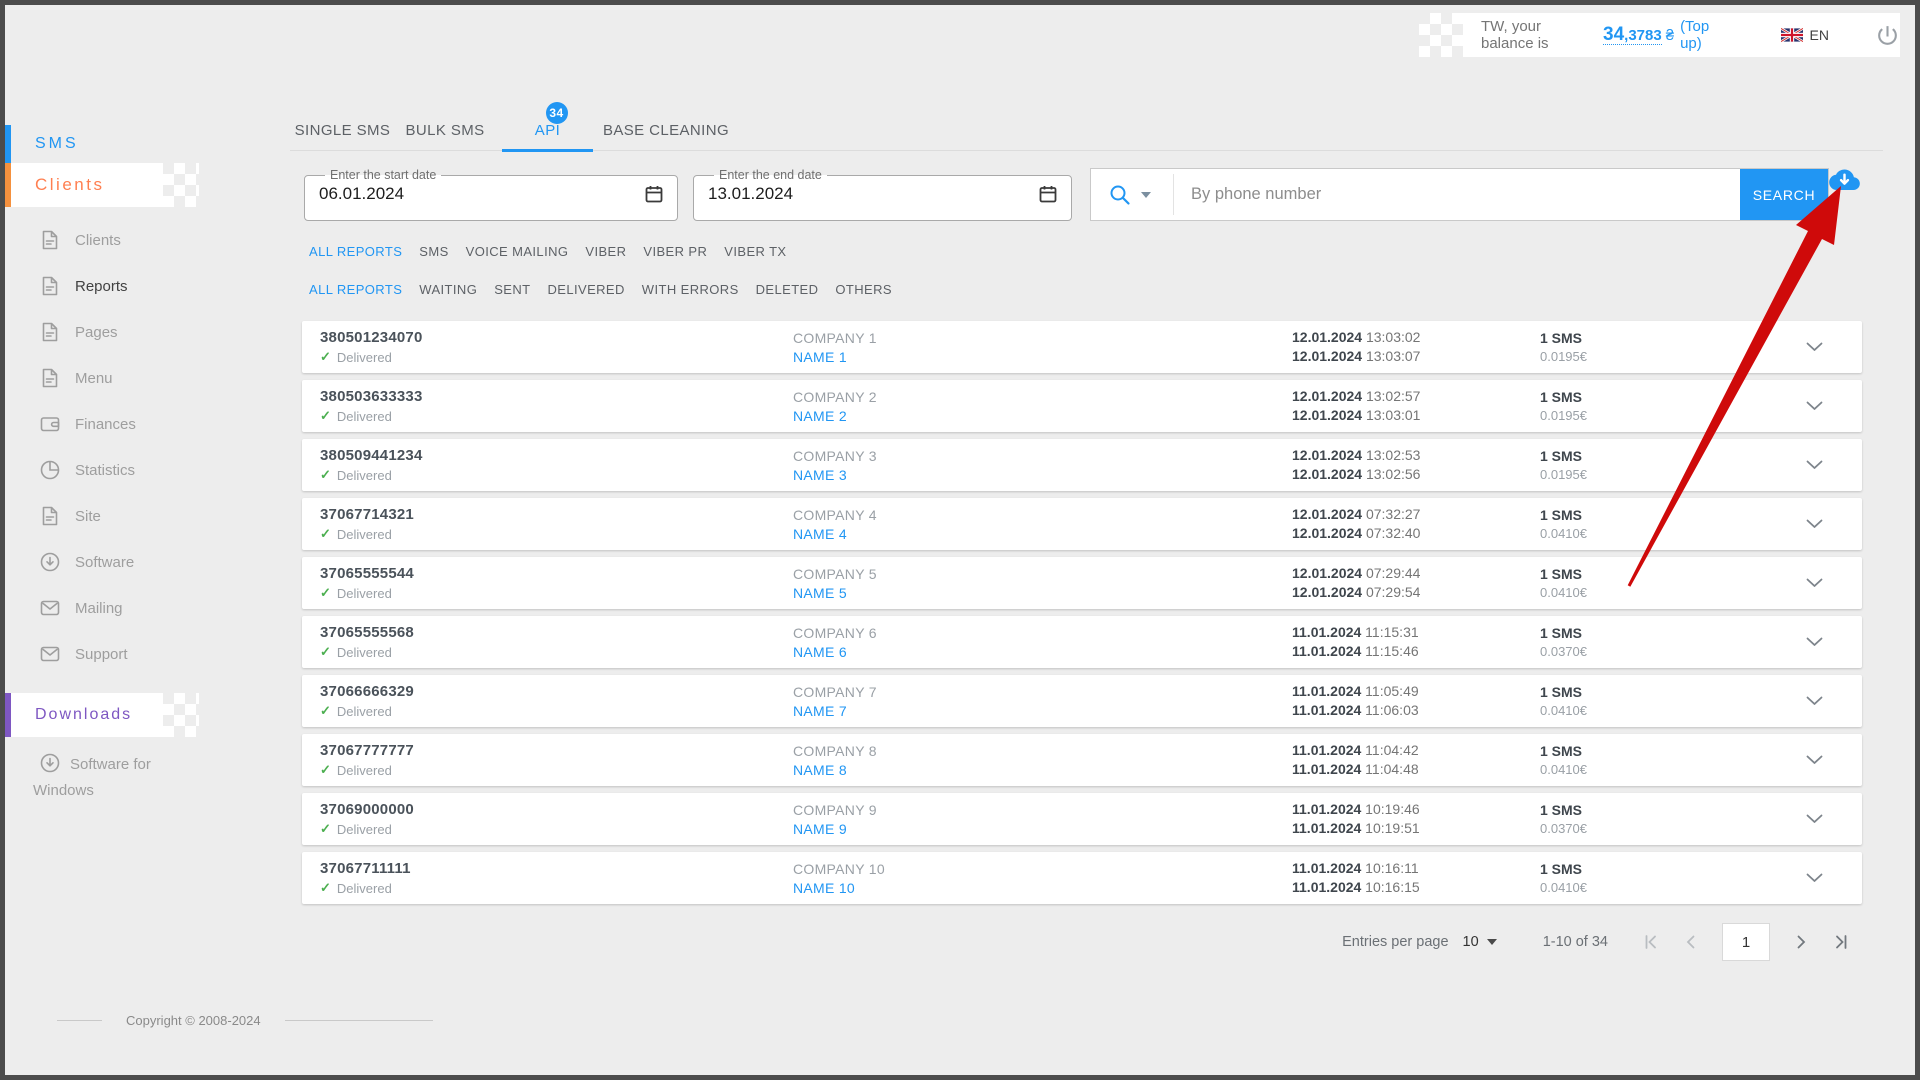 The width and height of the screenshot is (1920, 1080). I want to click on search-input, so click(1457, 194).